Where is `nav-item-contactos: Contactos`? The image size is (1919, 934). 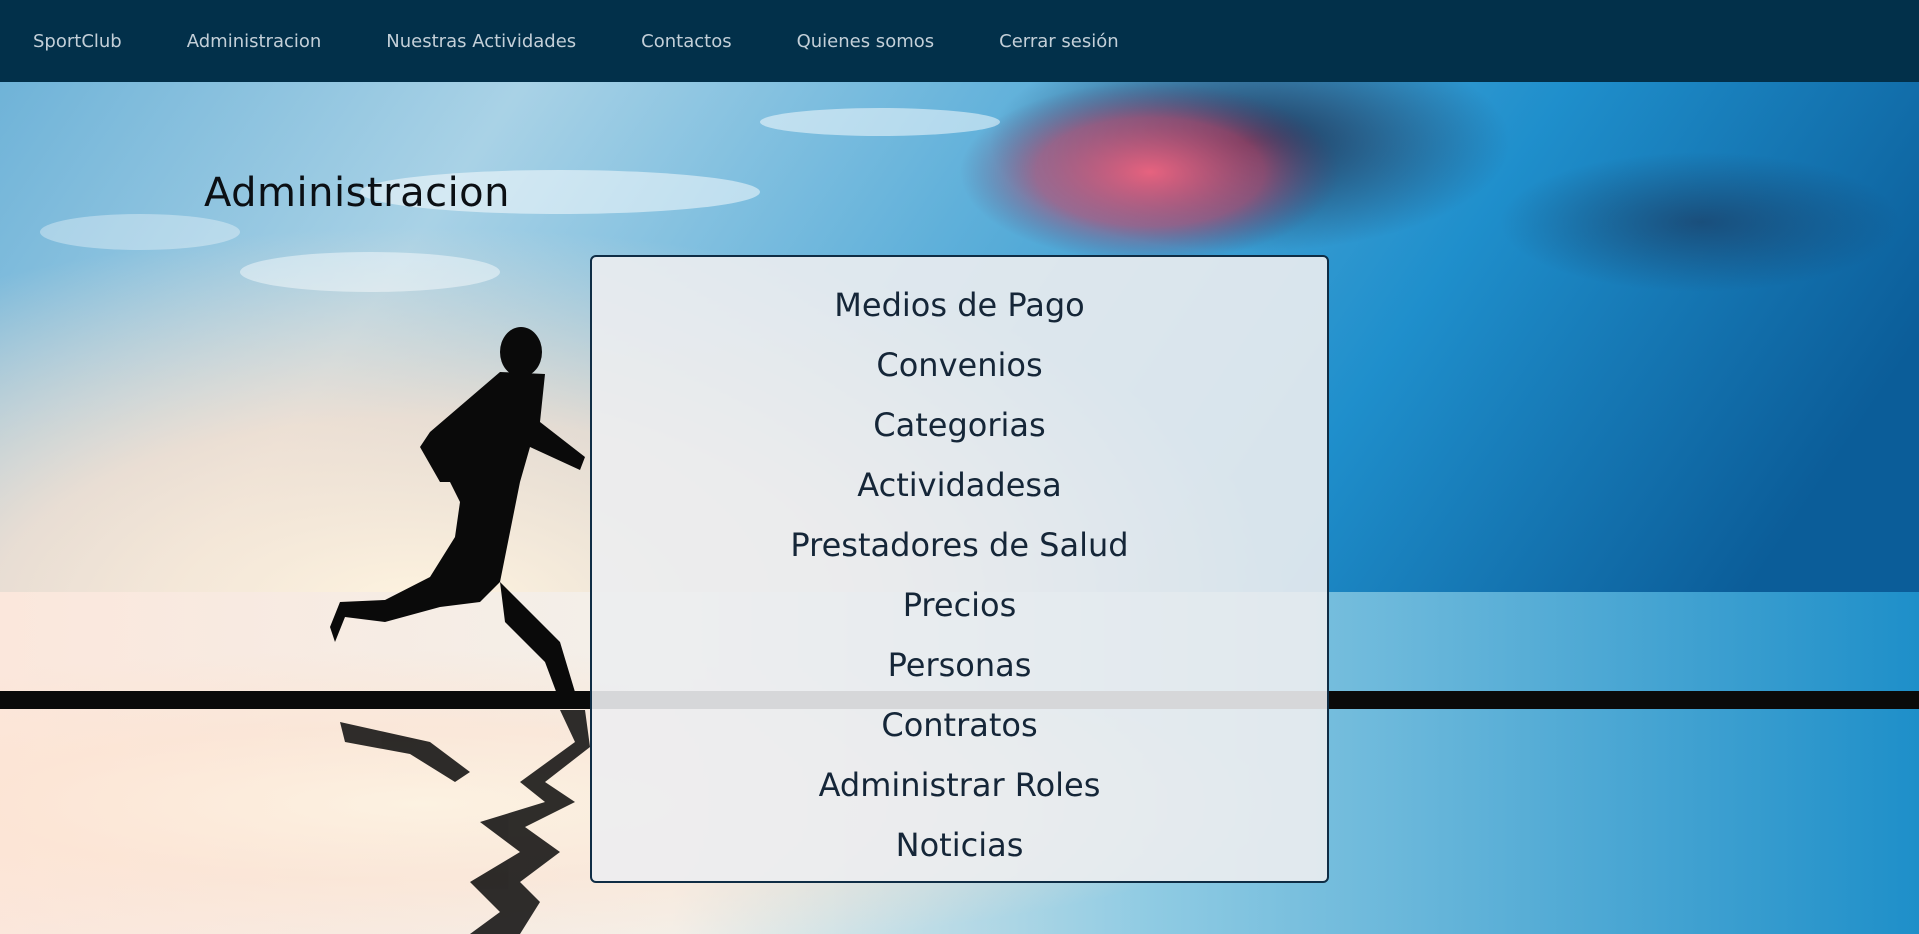 nav-item-contactos: Contactos is located at coordinates (686, 41).